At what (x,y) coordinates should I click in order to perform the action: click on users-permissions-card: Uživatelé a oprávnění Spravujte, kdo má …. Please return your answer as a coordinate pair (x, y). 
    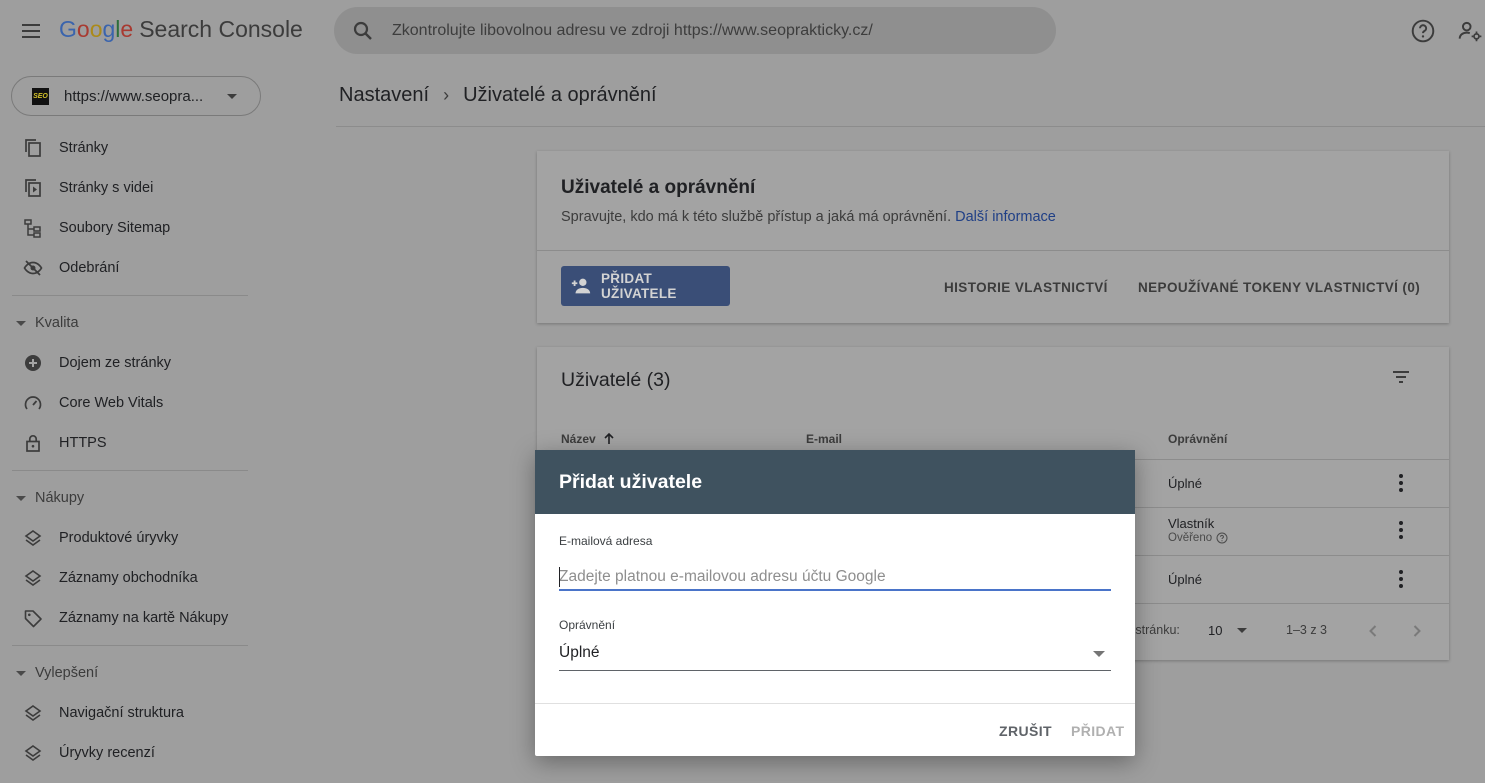
    Looking at the image, I should click on (993, 237).